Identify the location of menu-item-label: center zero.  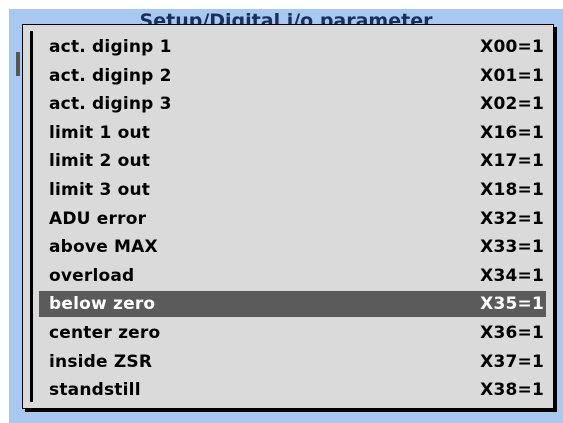
(105, 333).